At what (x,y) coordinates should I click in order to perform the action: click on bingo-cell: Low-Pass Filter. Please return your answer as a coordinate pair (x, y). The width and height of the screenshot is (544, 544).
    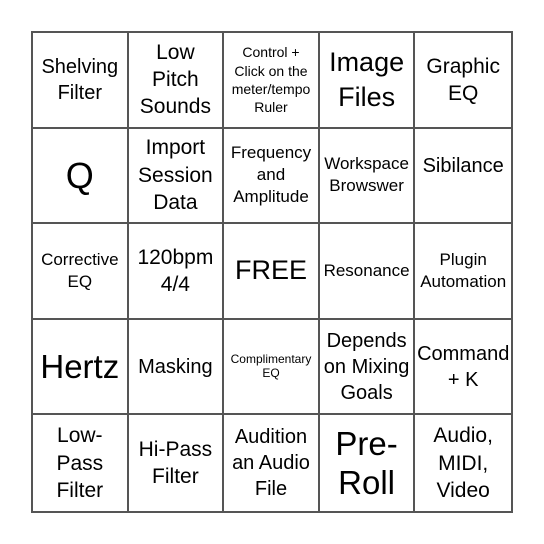
    Looking at the image, I should click on (81, 463).